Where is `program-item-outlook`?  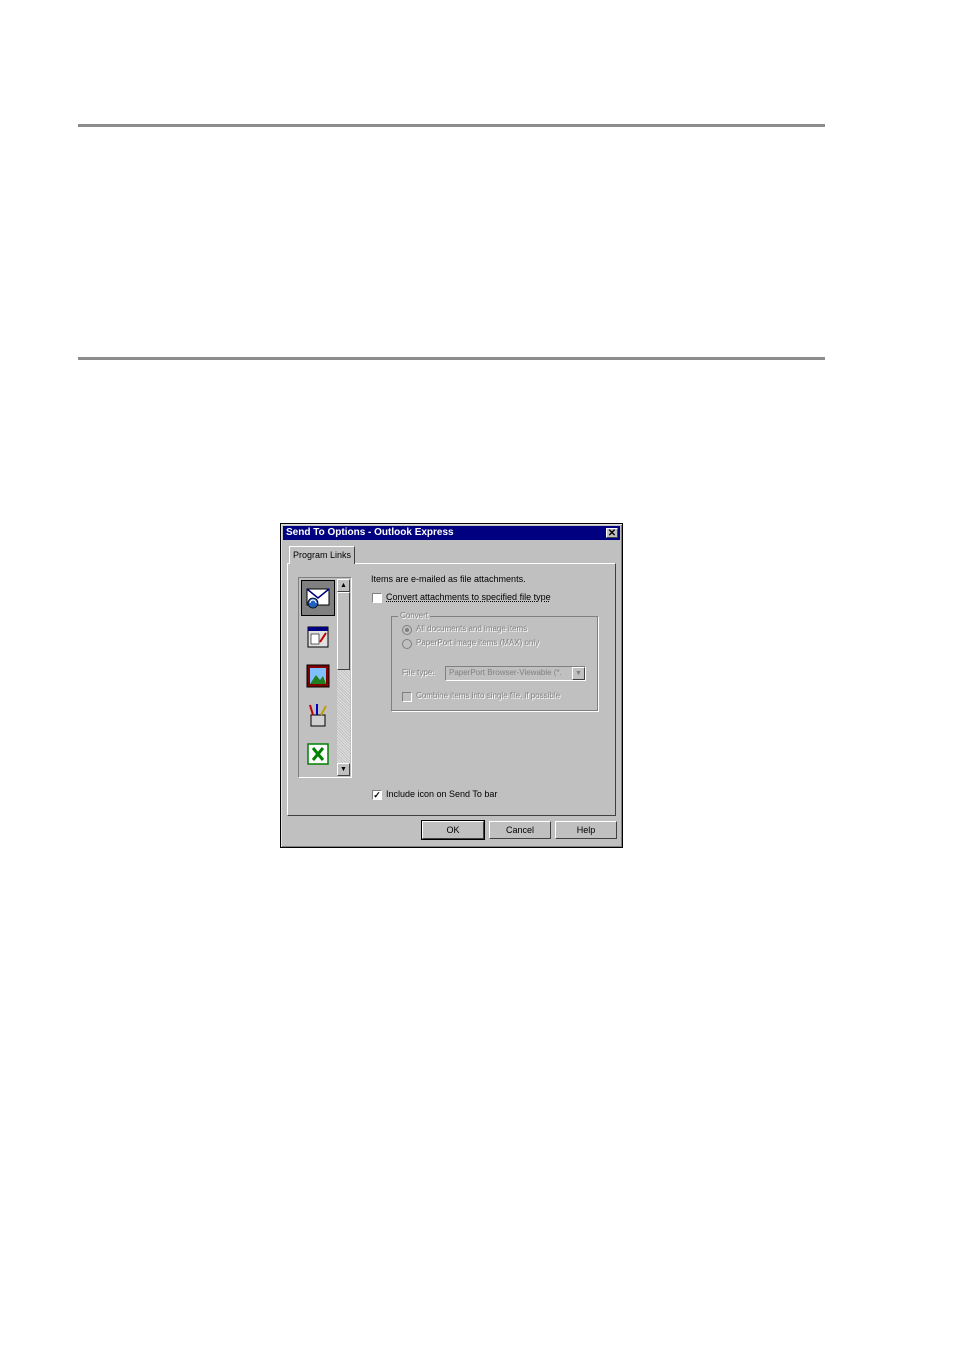 program-item-outlook is located at coordinates (318, 598).